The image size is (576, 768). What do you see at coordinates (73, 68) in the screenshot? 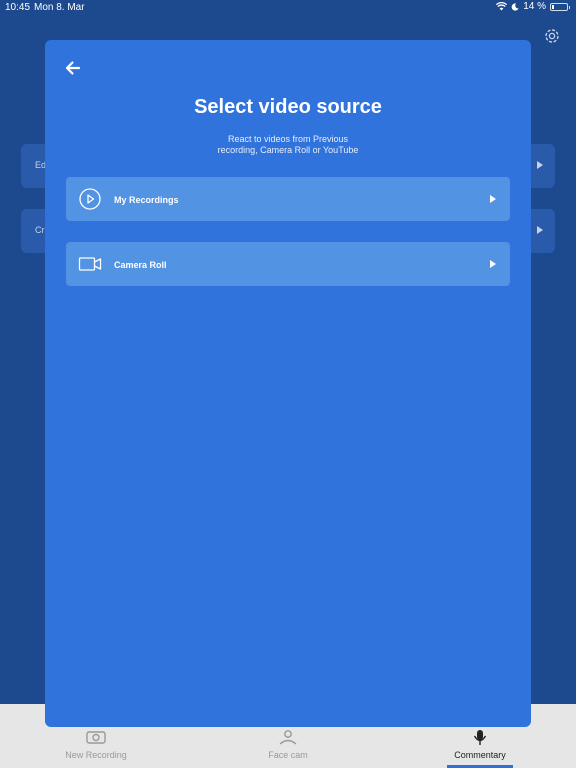
I see `back-arrow-icon` at bounding box center [73, 68].